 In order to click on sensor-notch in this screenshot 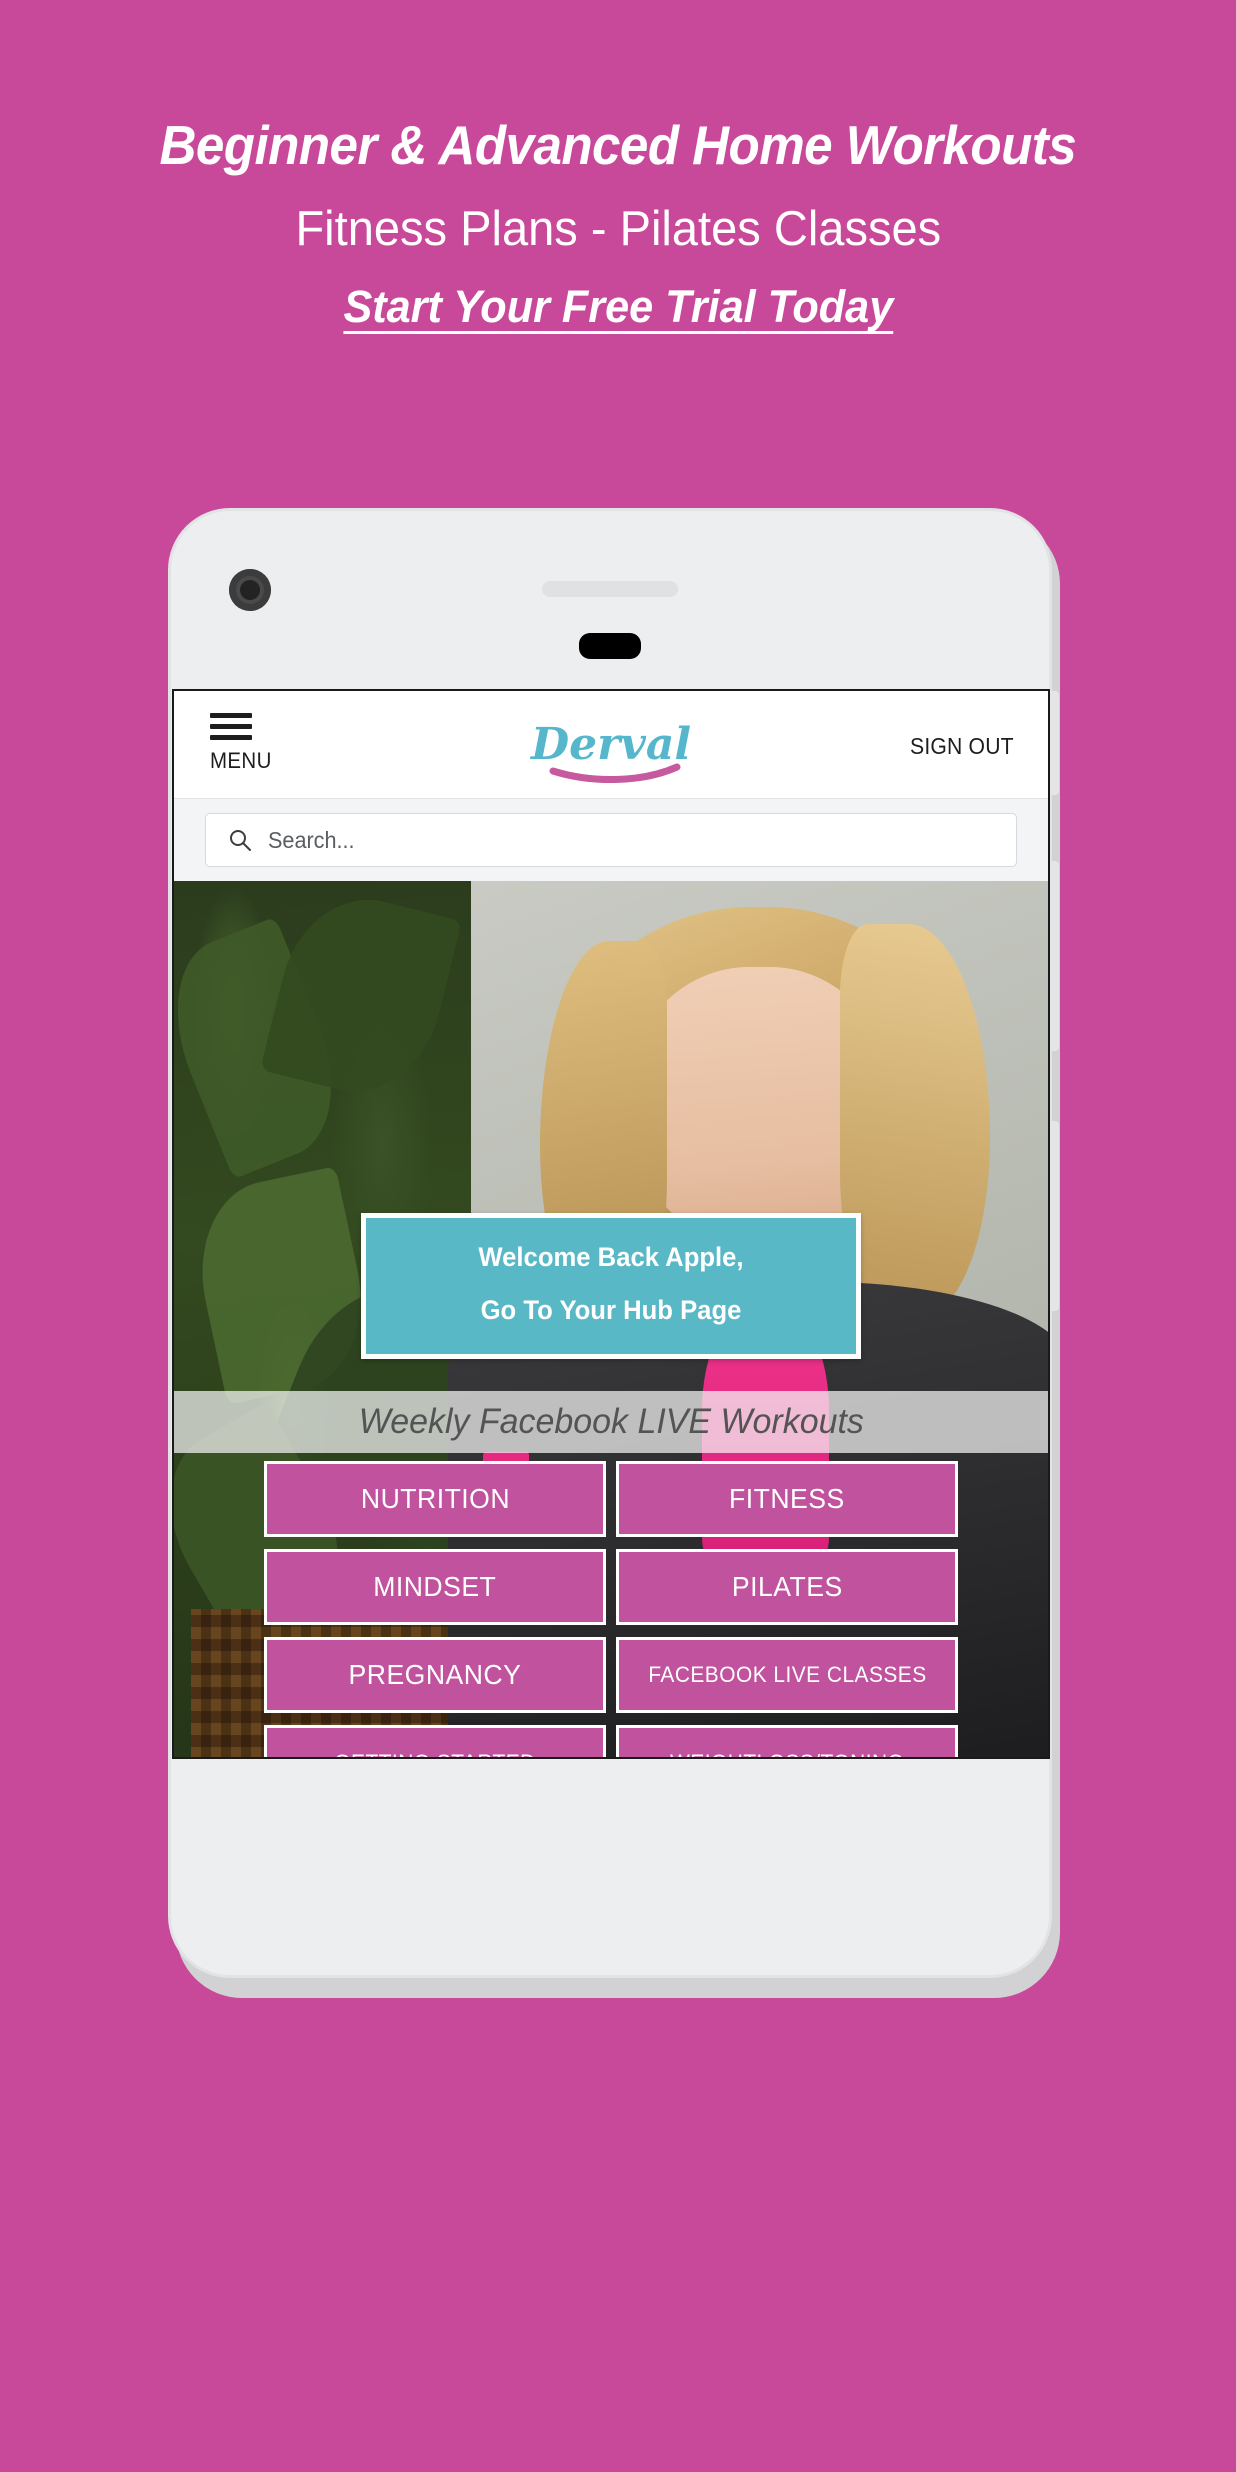, I will do `click(610, 646)`.